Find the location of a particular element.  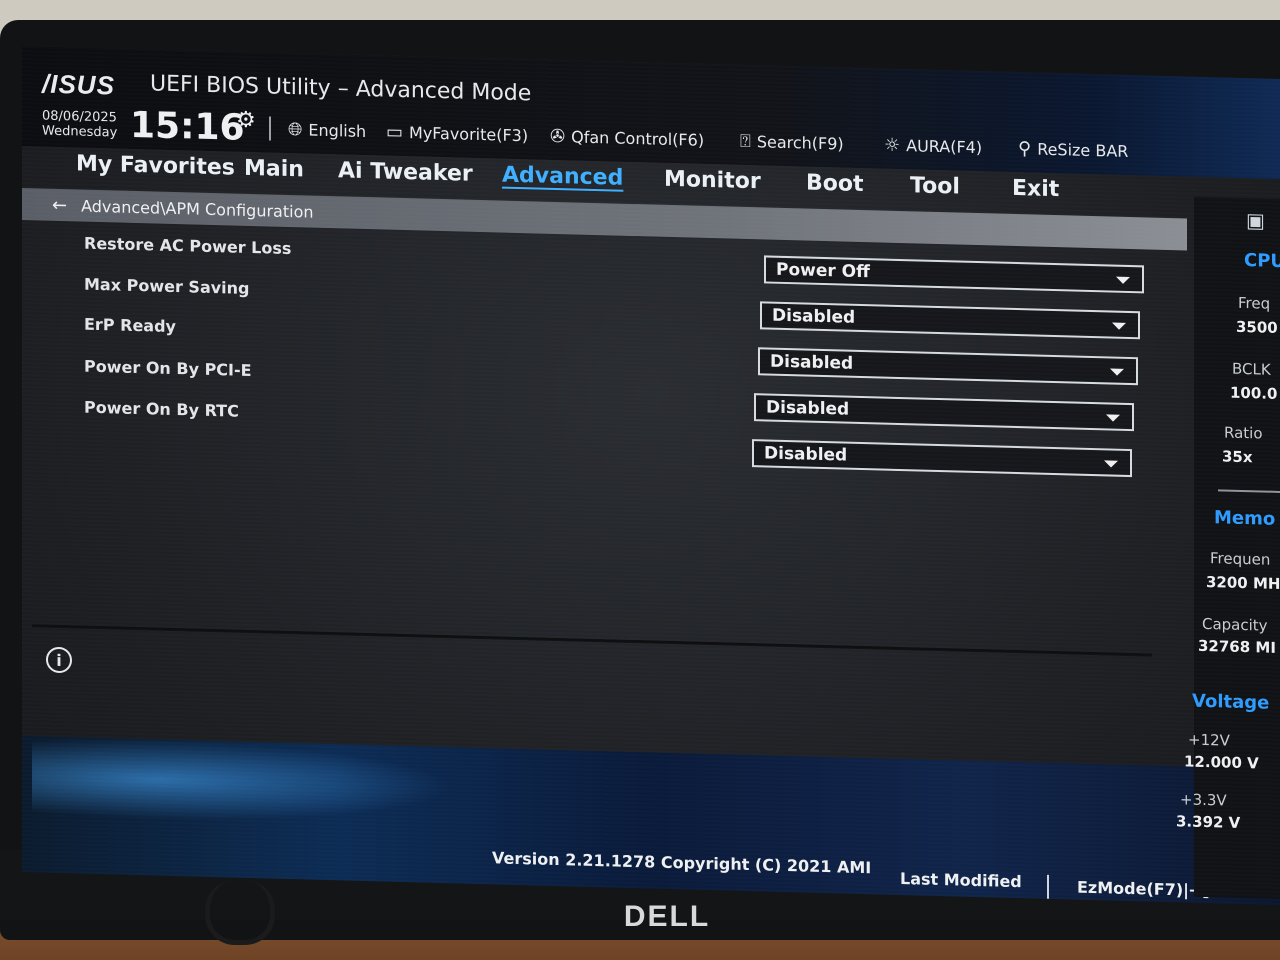

tab-ai-tweaker: Ai Tweaker is located at coordinates (405, 172).